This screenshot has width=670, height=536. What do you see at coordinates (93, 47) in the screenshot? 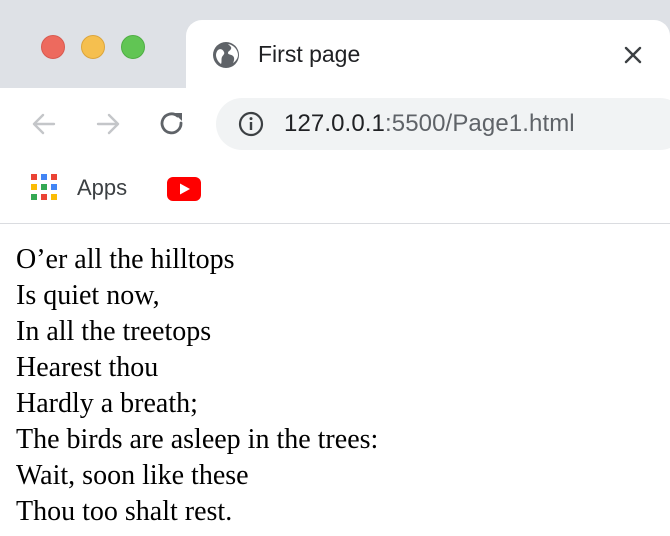
I see `window-minimize-button` at bounding box center [93, 47].